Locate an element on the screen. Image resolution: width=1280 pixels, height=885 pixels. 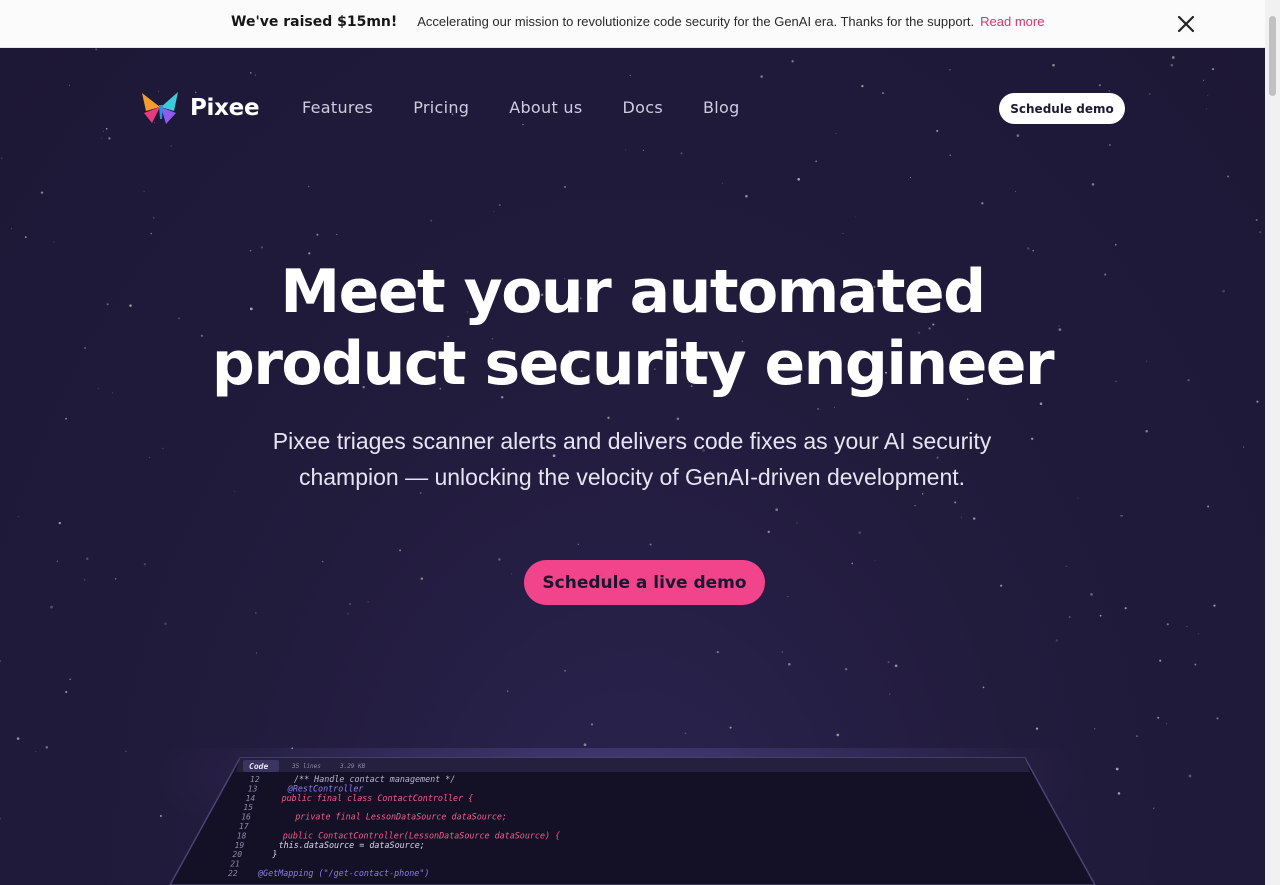
code-line-number: 21 is located at coordinates (235, 864).